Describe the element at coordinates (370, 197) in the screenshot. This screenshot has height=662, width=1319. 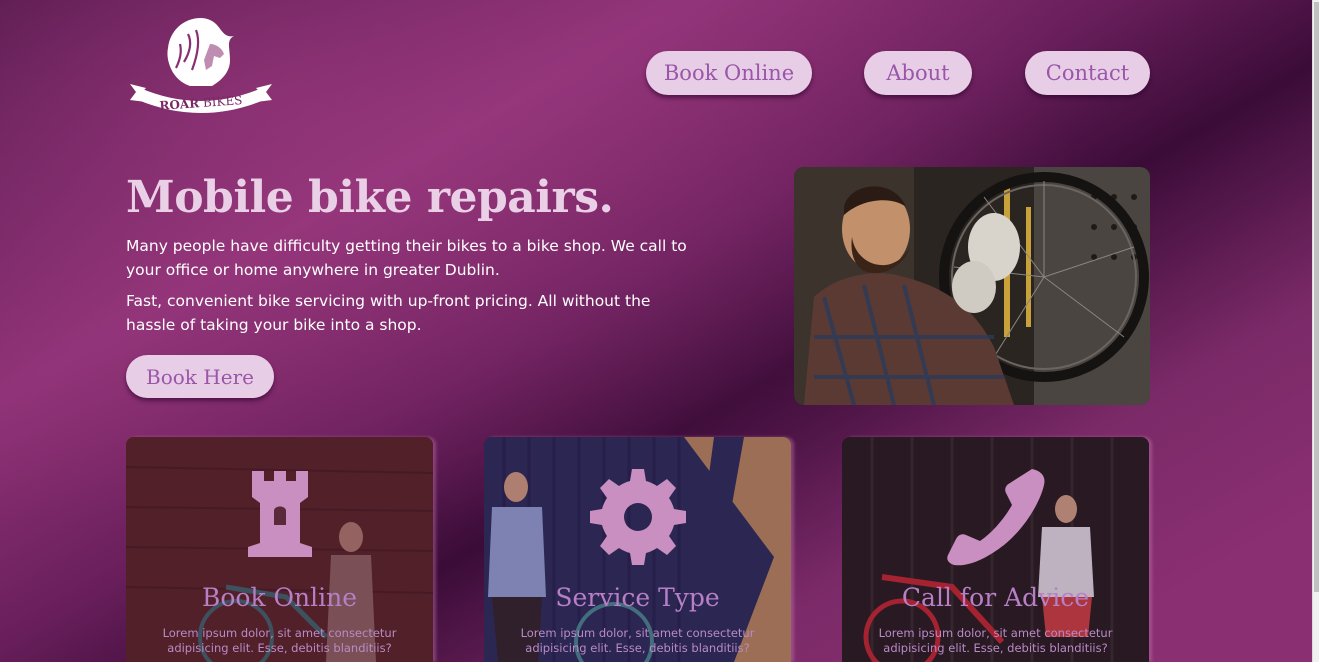
I see `hero-title: Mobile bike repairs.` at that location.